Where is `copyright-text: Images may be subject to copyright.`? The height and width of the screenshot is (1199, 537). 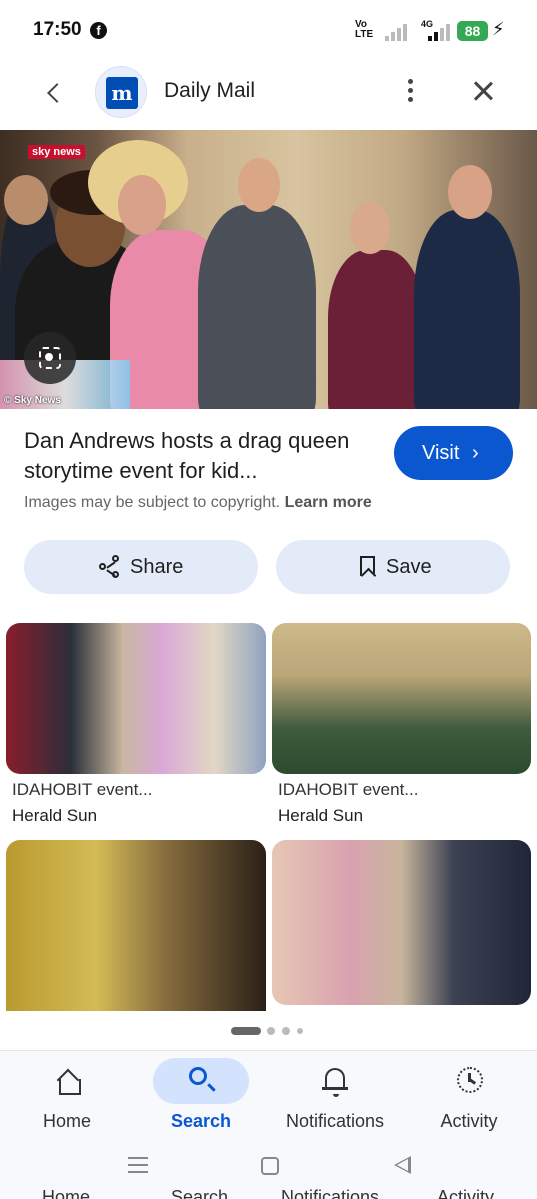 copyright-text: Images may be subject to copyright. is located at coordinates (152, 502).